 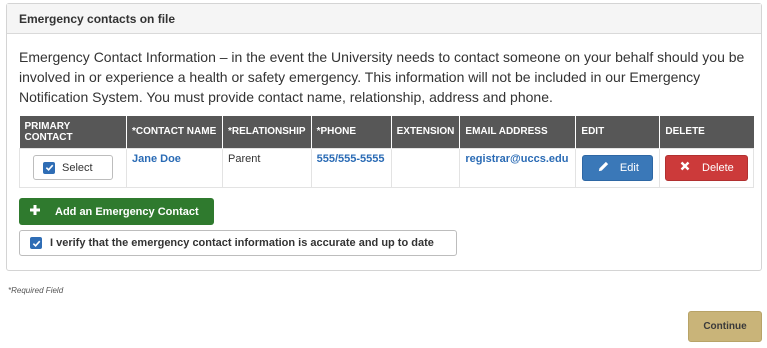 I want to click on select-primary-button: Select, so click(x=73, y=167).